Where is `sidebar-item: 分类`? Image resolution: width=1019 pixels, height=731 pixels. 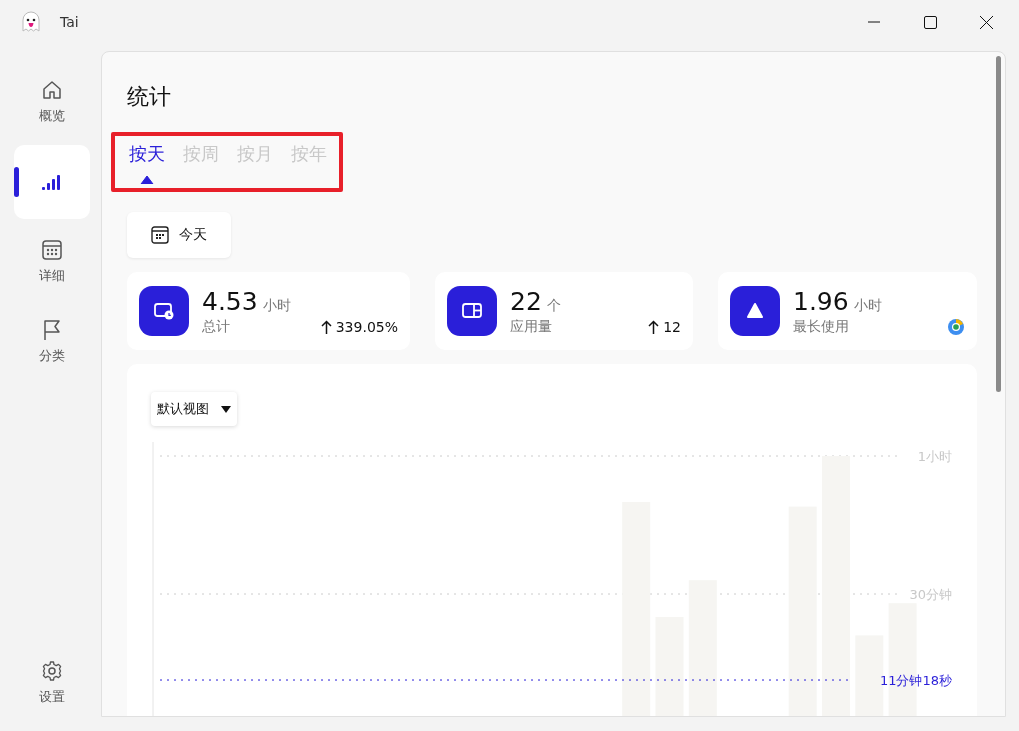 sidebar-item: 分类 is located at coordinates (51, 342).